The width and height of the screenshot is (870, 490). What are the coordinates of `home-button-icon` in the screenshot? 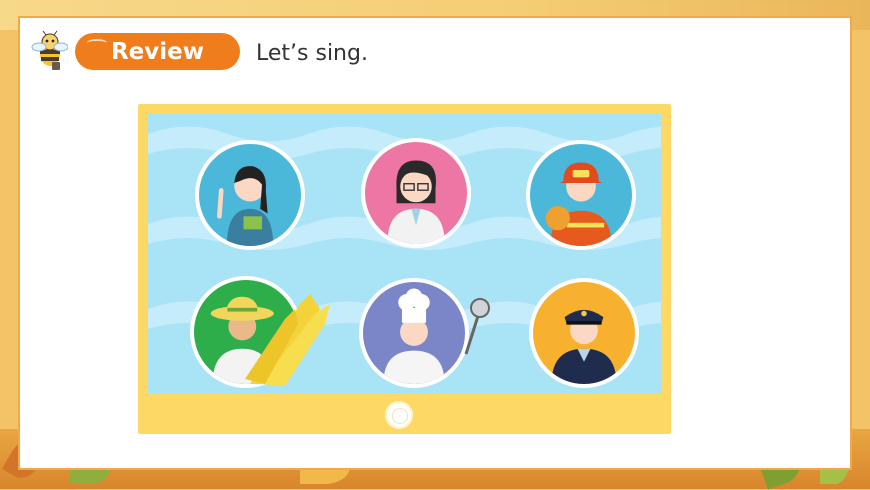 It's located at (399, 415).